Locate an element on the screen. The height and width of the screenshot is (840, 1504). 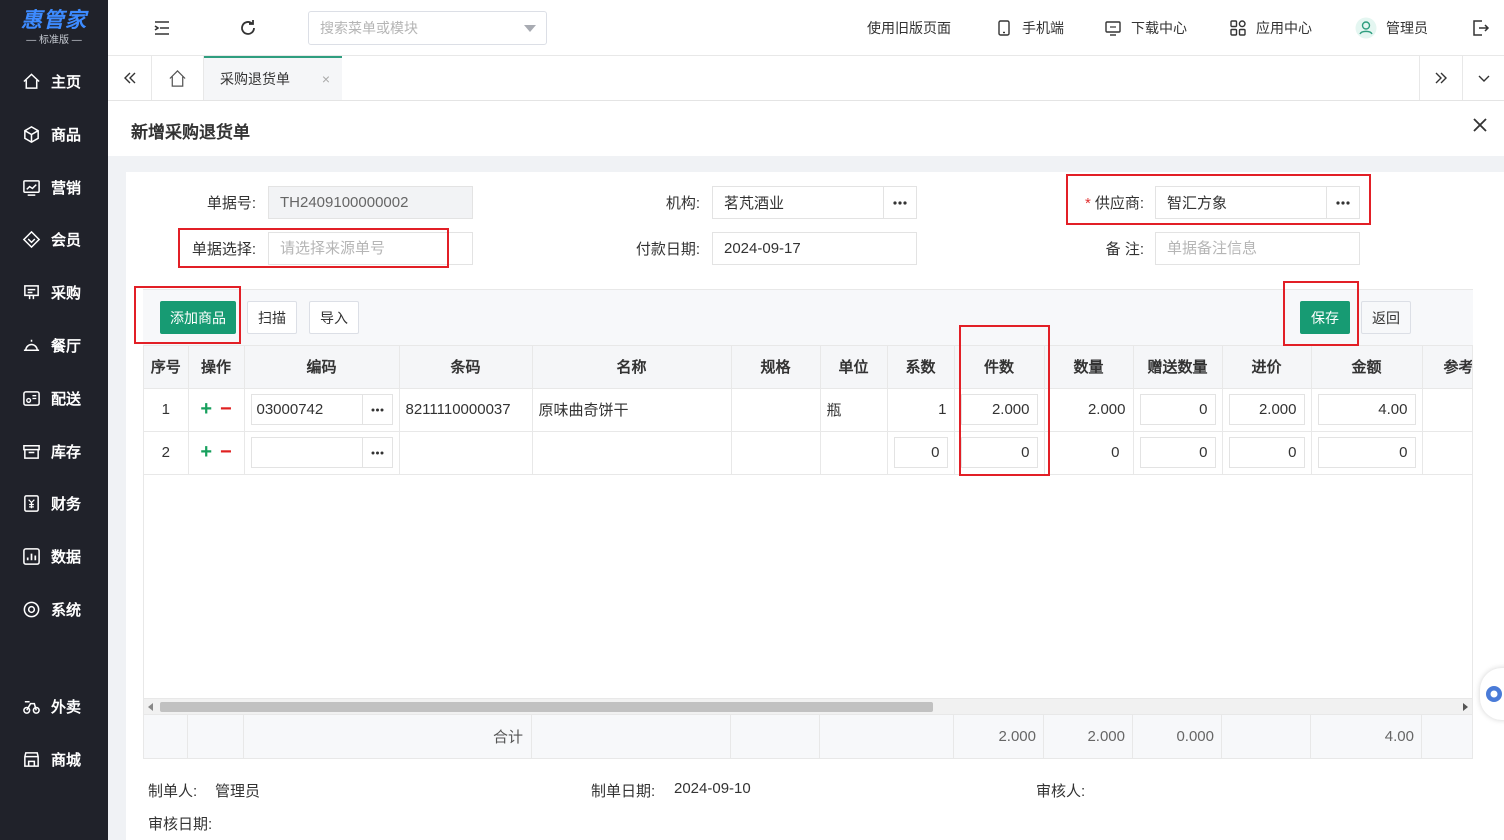
unit-cell: 瓶 is located at coordinates (854, 410).